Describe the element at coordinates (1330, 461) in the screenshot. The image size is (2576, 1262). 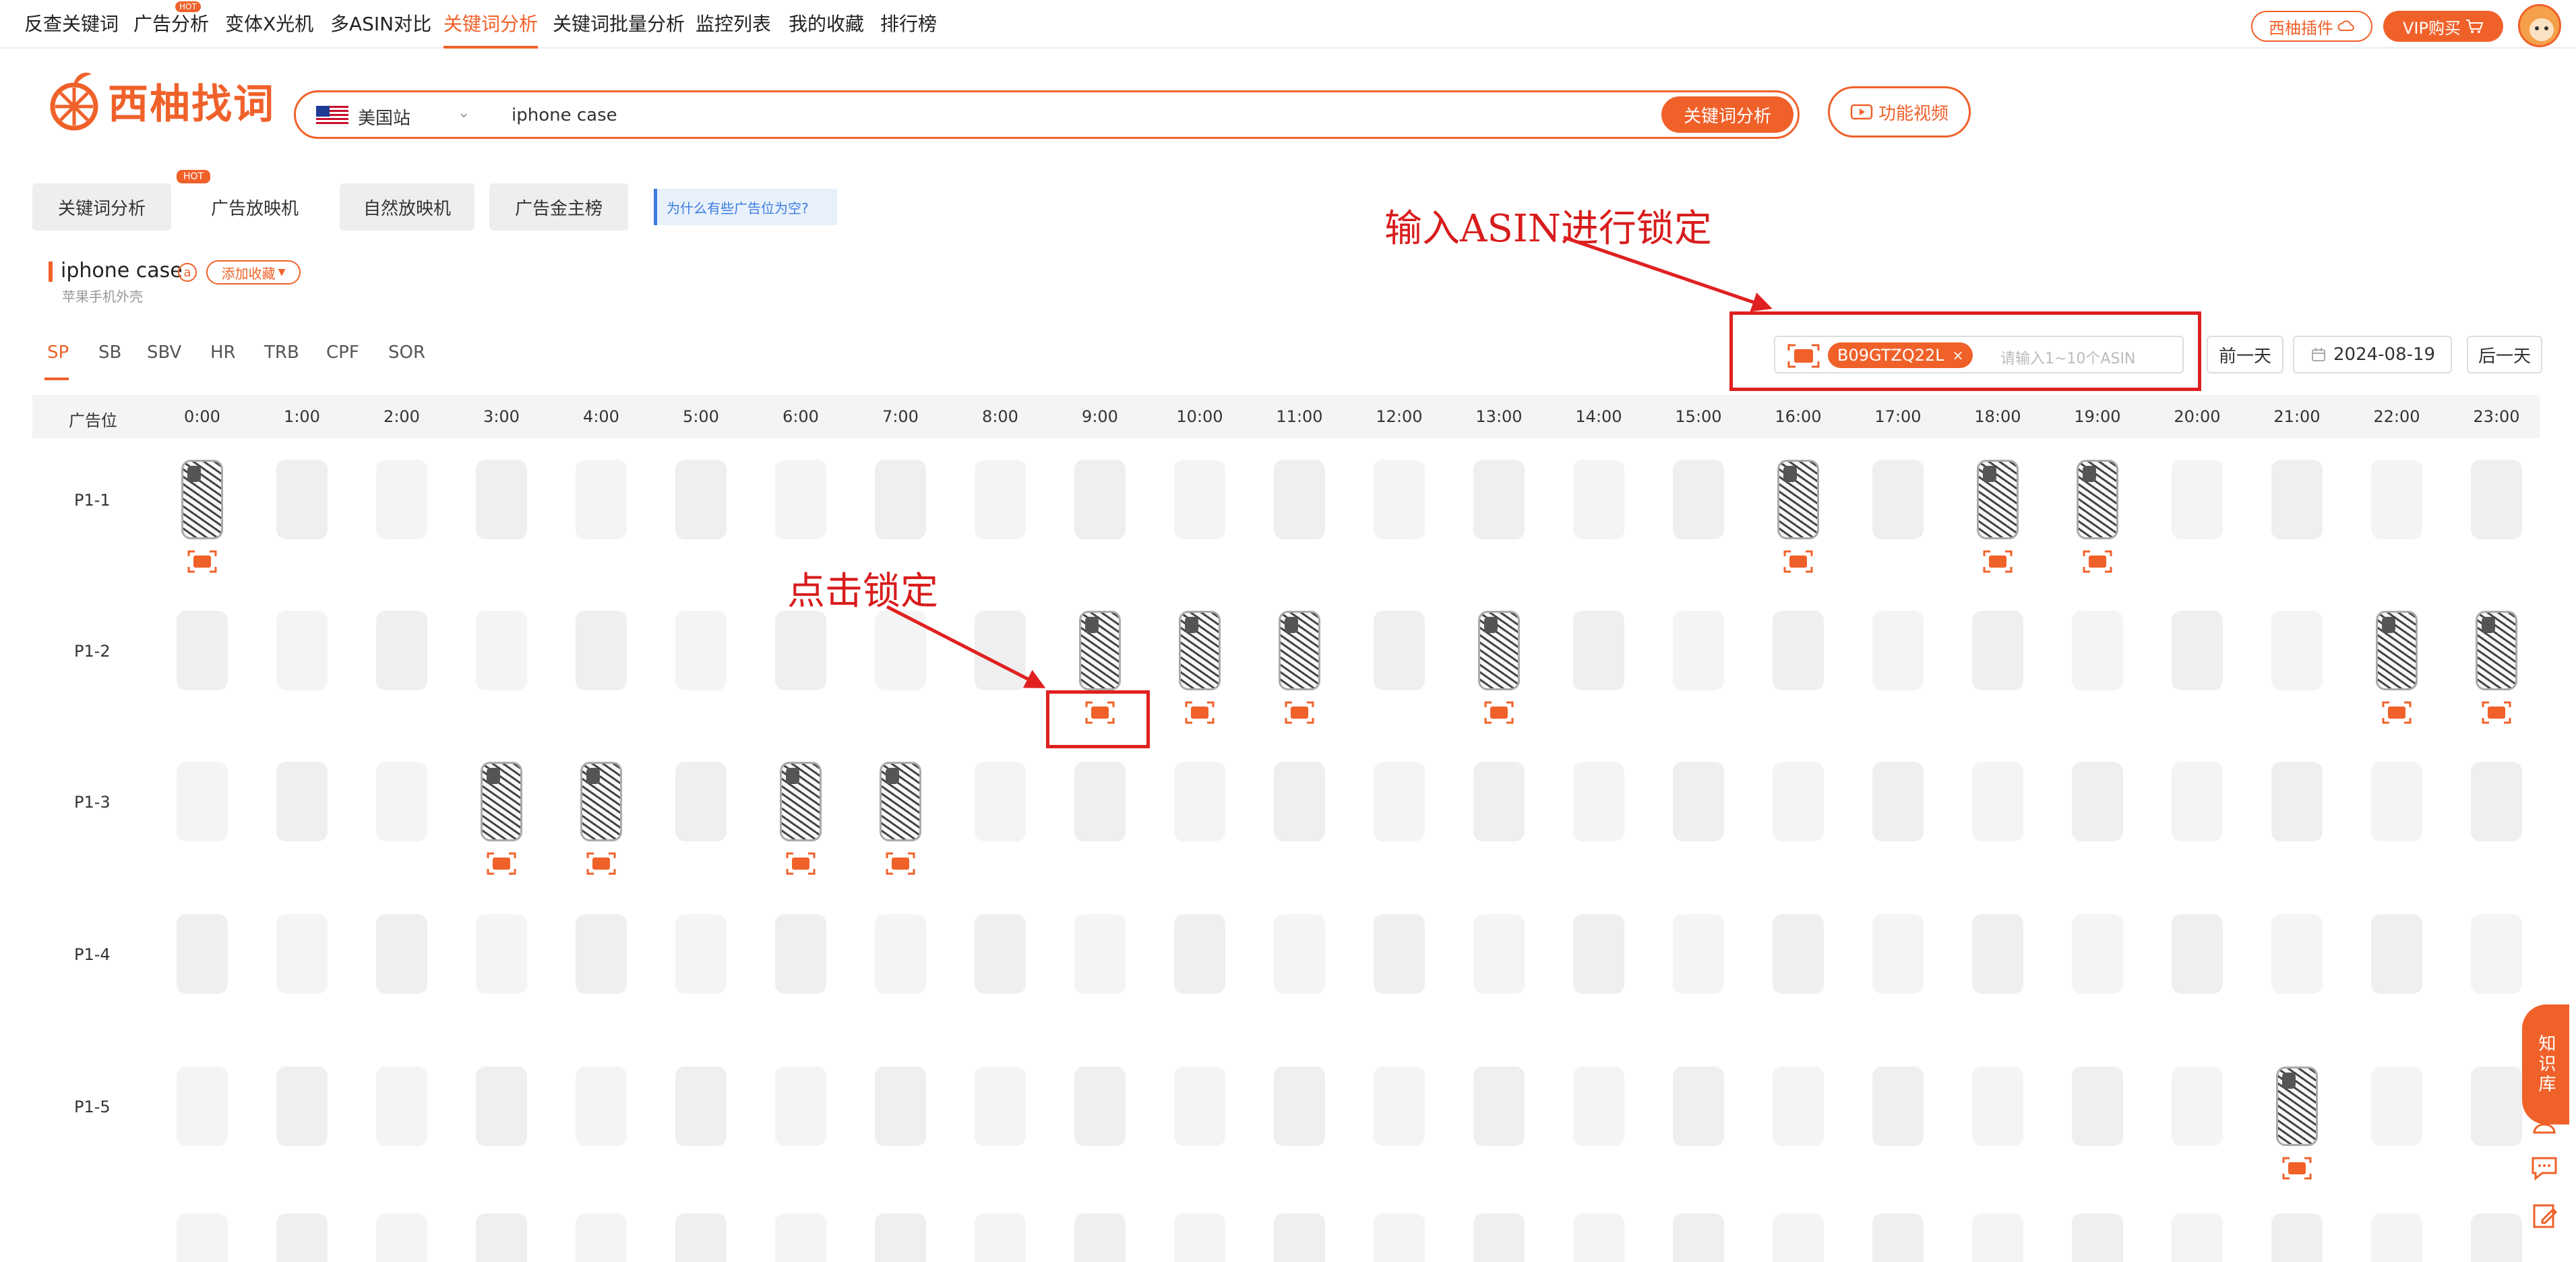
I see `annotation-arrows` at that location.